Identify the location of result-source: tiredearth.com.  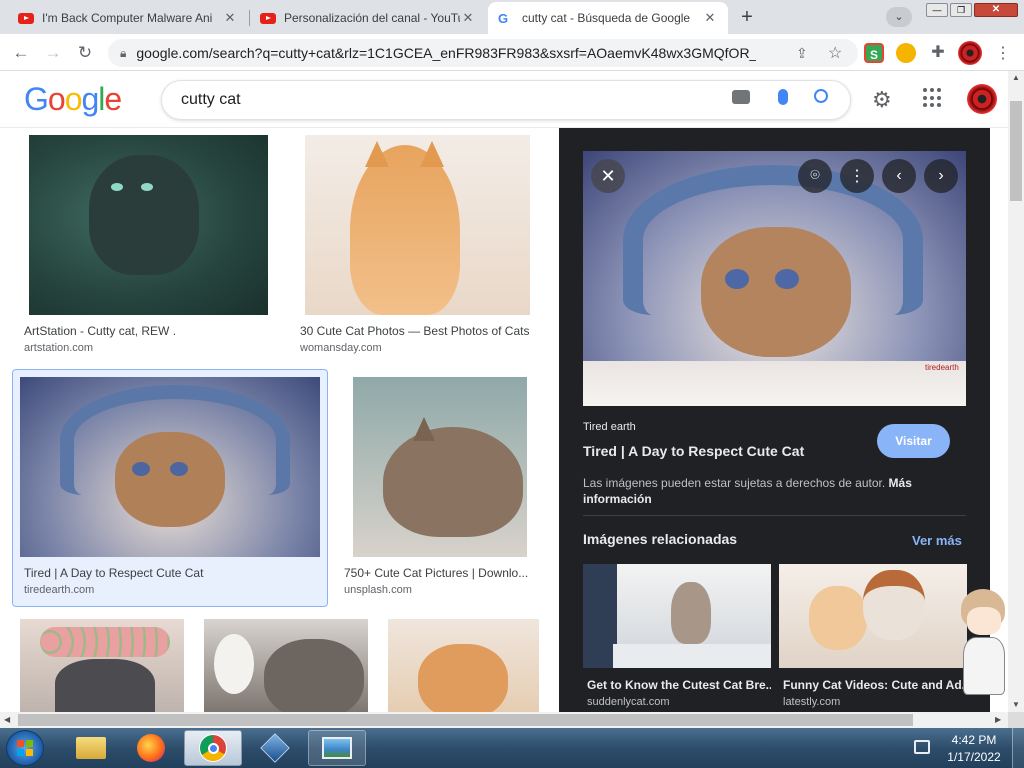
(59, 590).